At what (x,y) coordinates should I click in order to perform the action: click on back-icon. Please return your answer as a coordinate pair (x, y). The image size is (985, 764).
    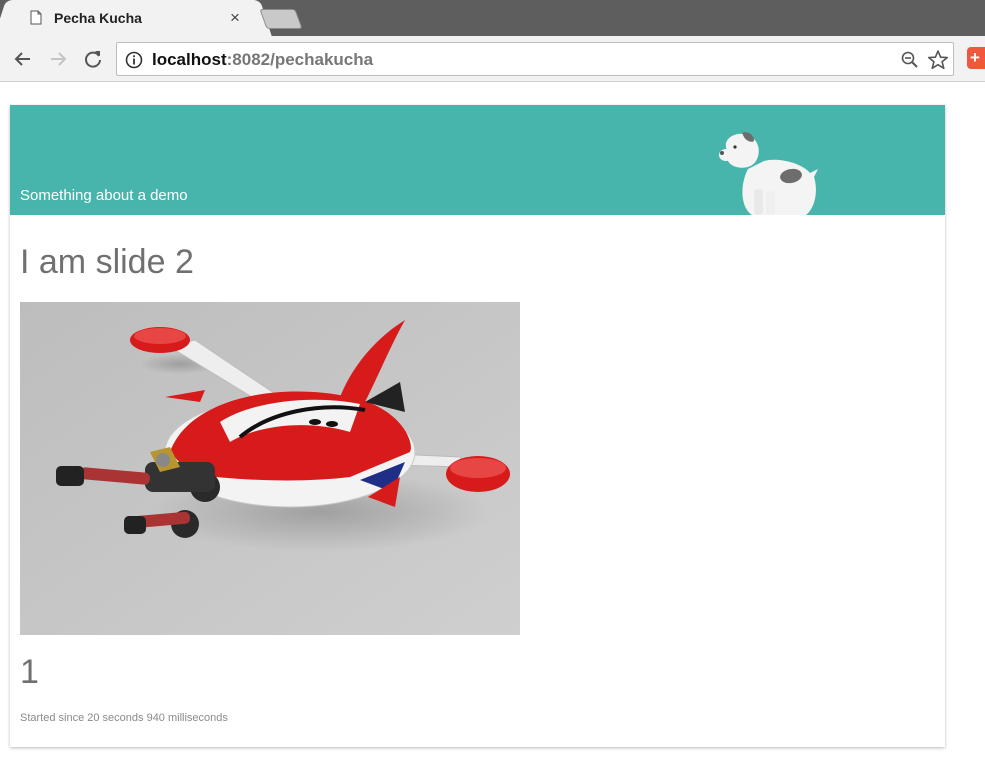
    Looking at the image, I should click on (23, 59).